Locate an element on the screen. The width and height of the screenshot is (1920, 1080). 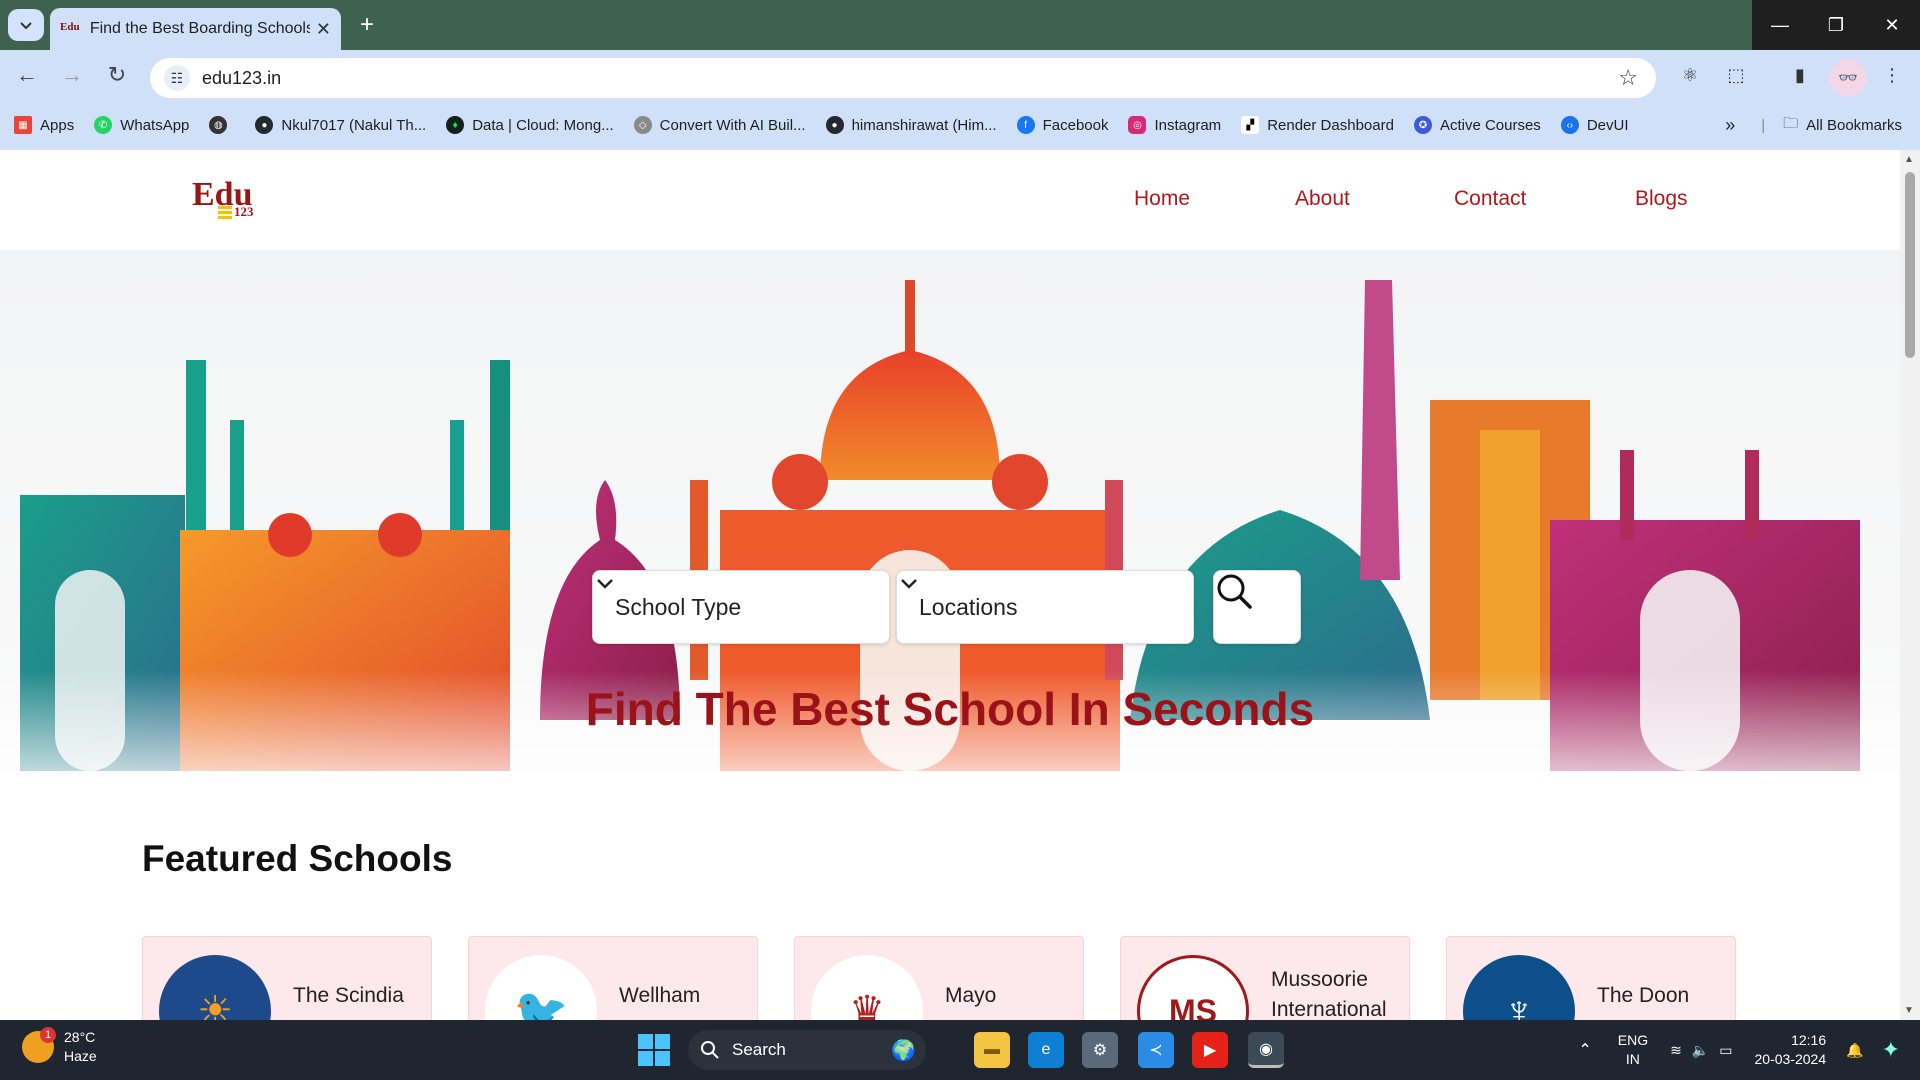
school-card-mayo: ♛ Mayo is located at coordinates (939, 978).